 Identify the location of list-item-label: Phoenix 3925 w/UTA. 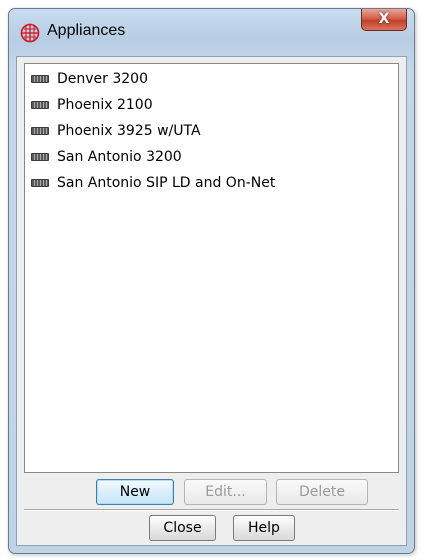
(129, 130).